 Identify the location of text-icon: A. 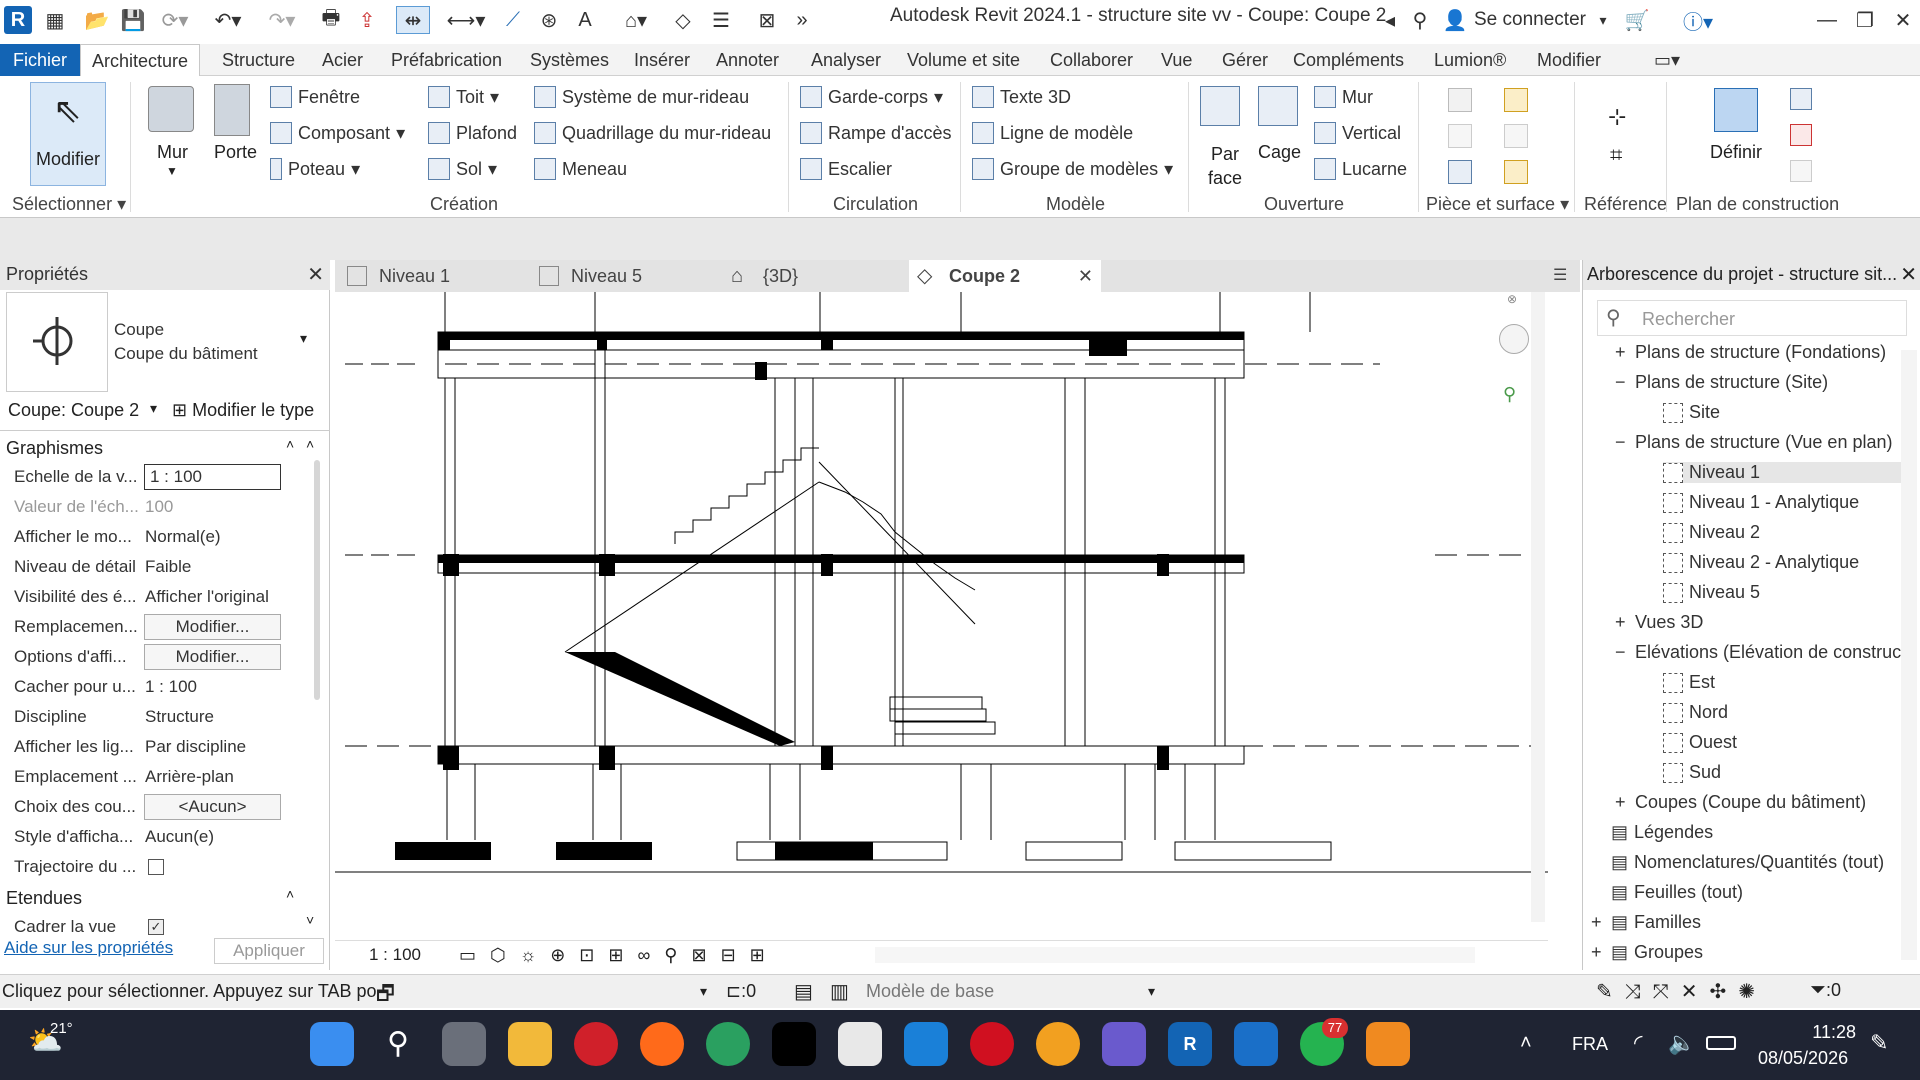
(585, 20).